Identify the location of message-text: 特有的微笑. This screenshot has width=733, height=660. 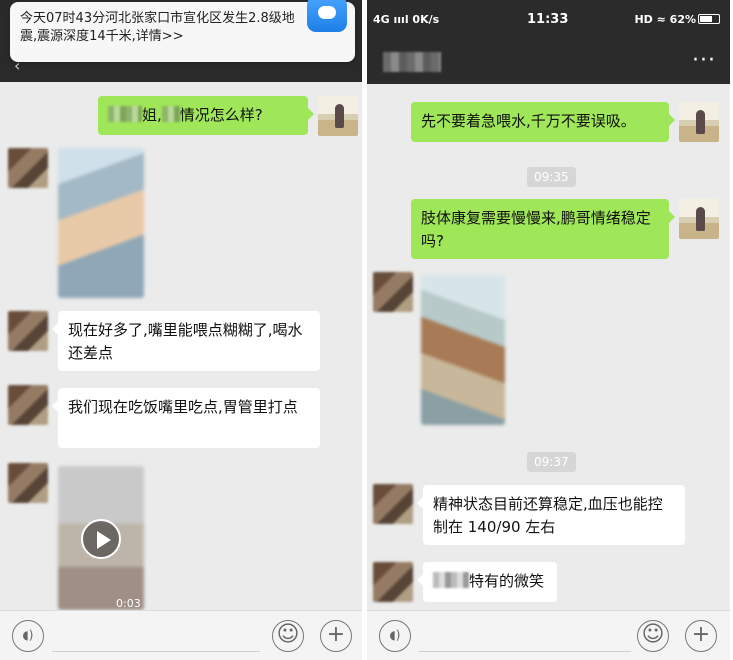
(507, 581).